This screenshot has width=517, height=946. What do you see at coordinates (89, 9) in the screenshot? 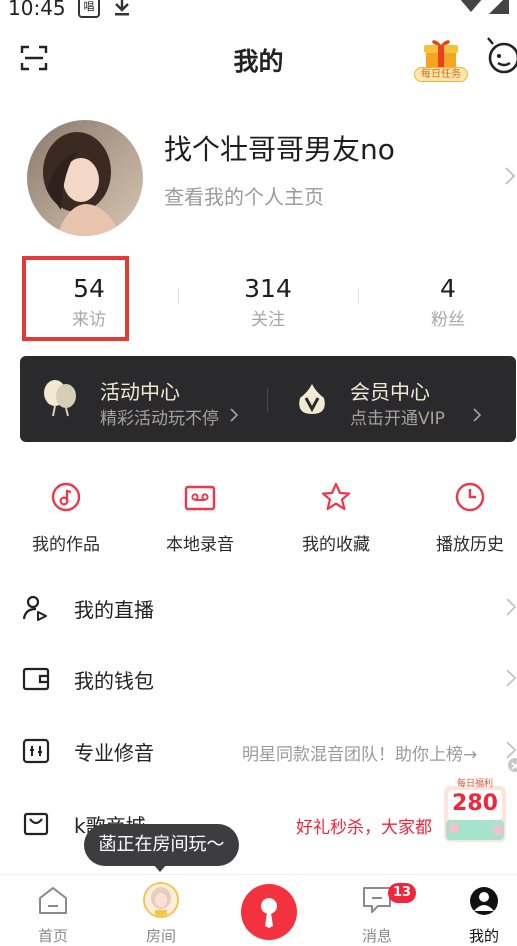
I see `app-notification-icon: 唱` at bounding box center [89, 9].